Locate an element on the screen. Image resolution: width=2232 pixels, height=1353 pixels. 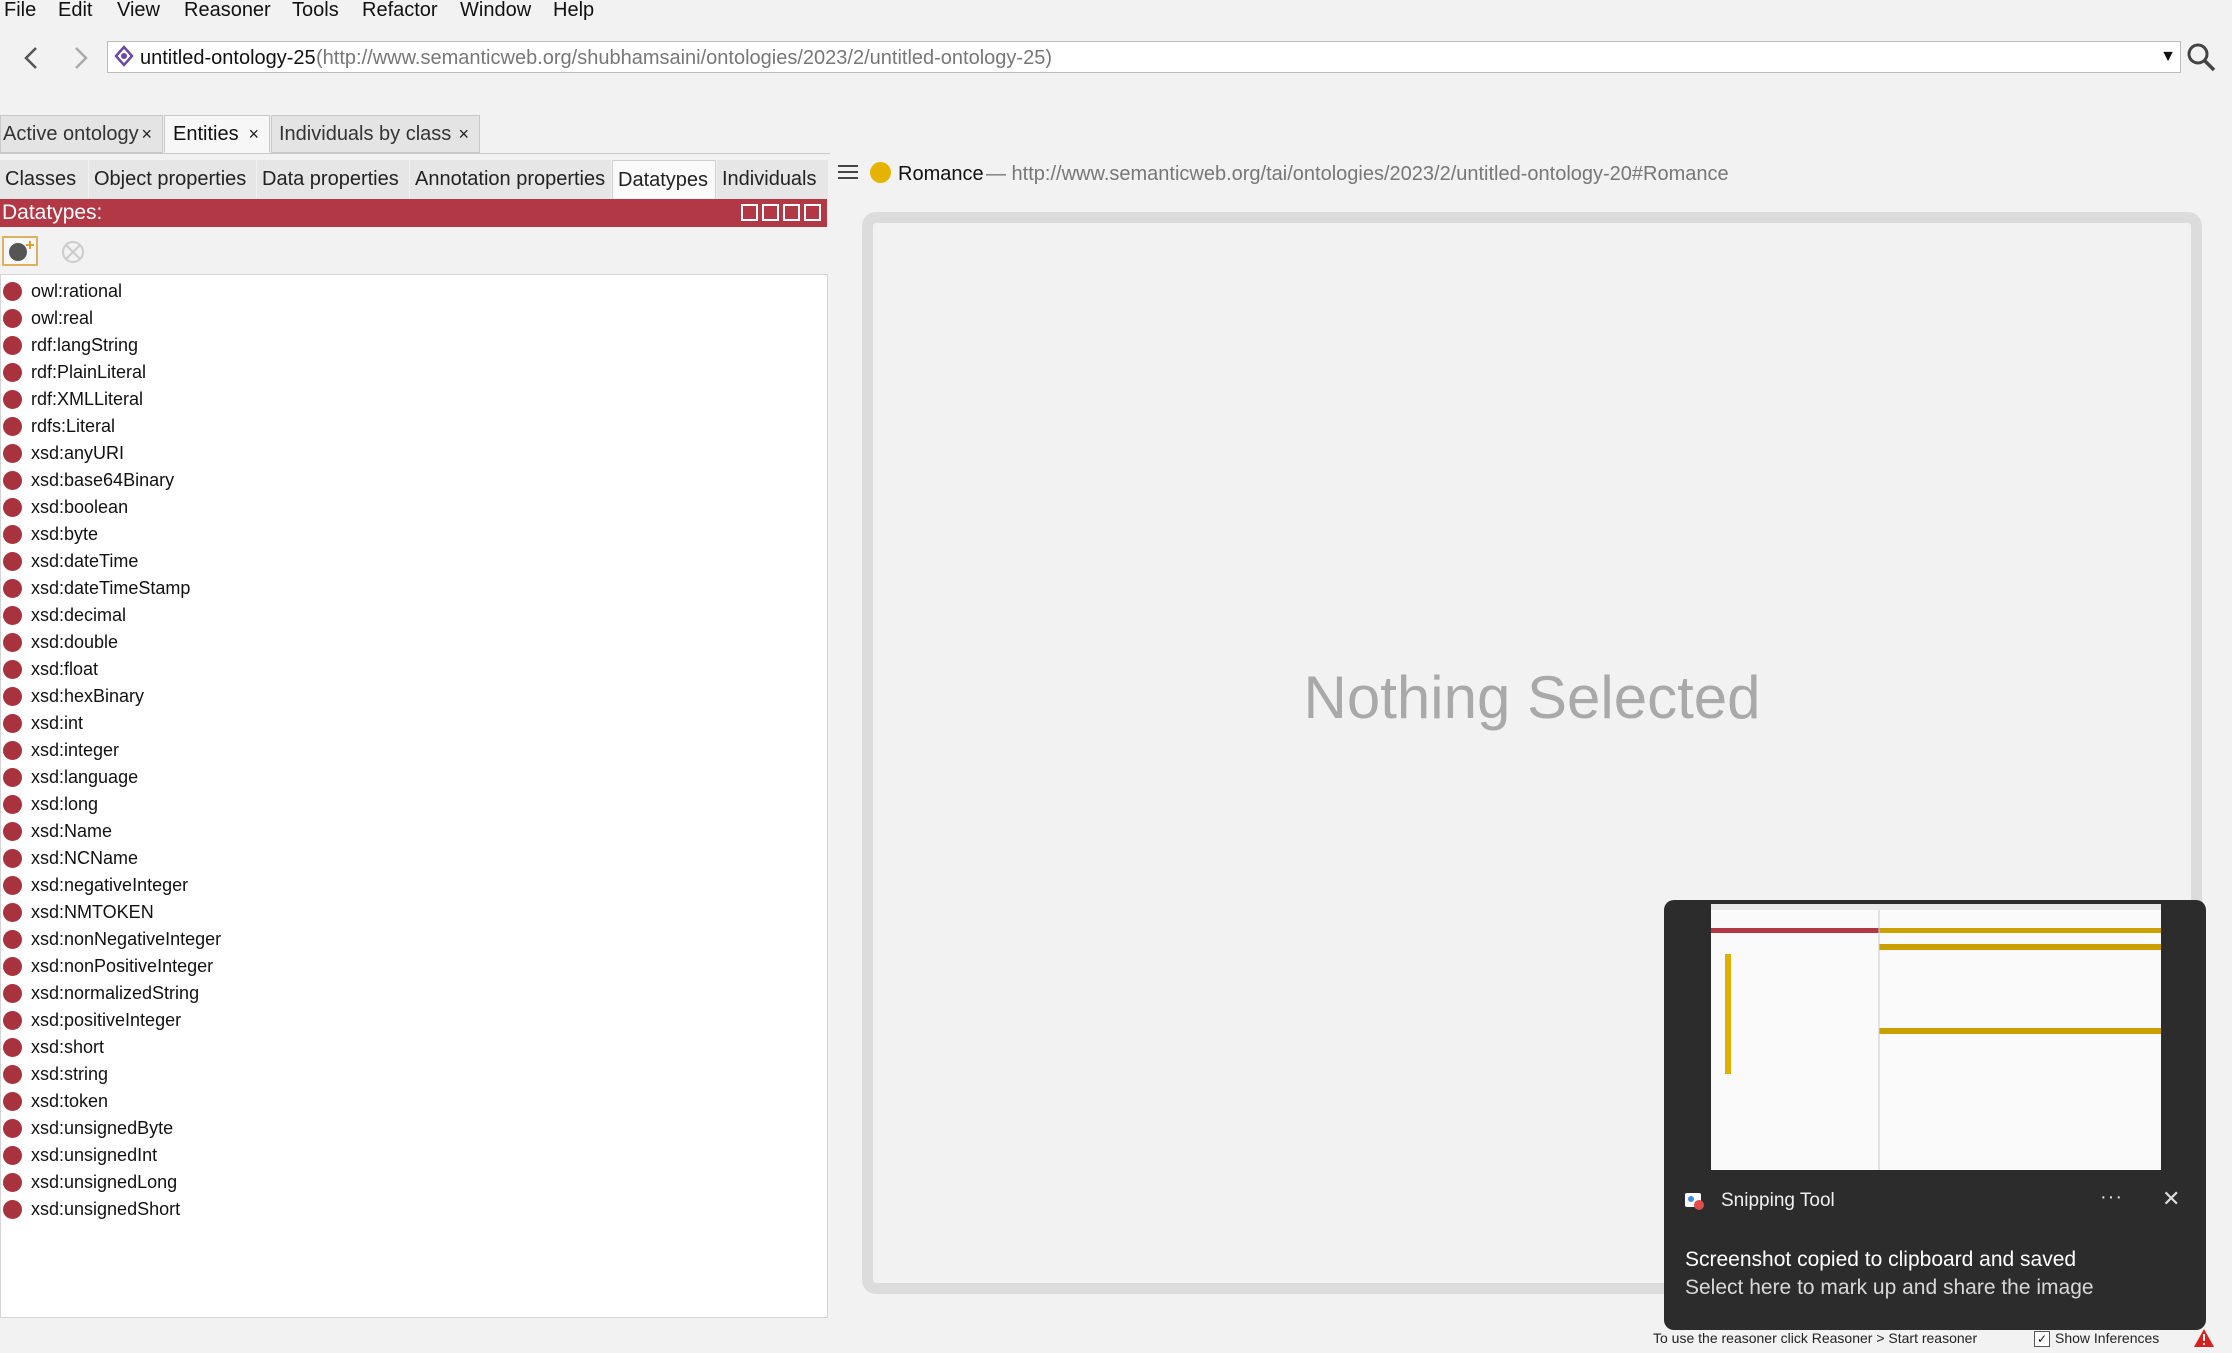
list-item: xsd:unsignedByte is located at coordinates (411, 1128).